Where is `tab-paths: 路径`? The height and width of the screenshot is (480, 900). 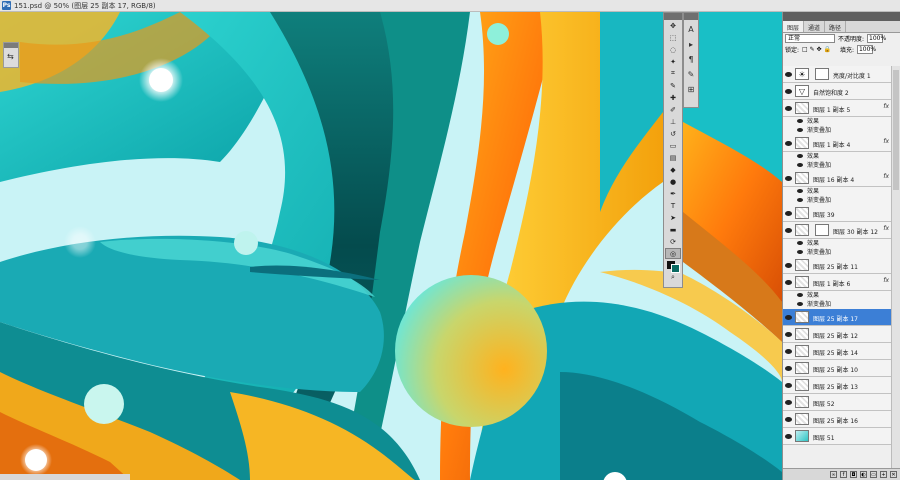
tab-paths: 路径 is located at coordinates (836, 26).